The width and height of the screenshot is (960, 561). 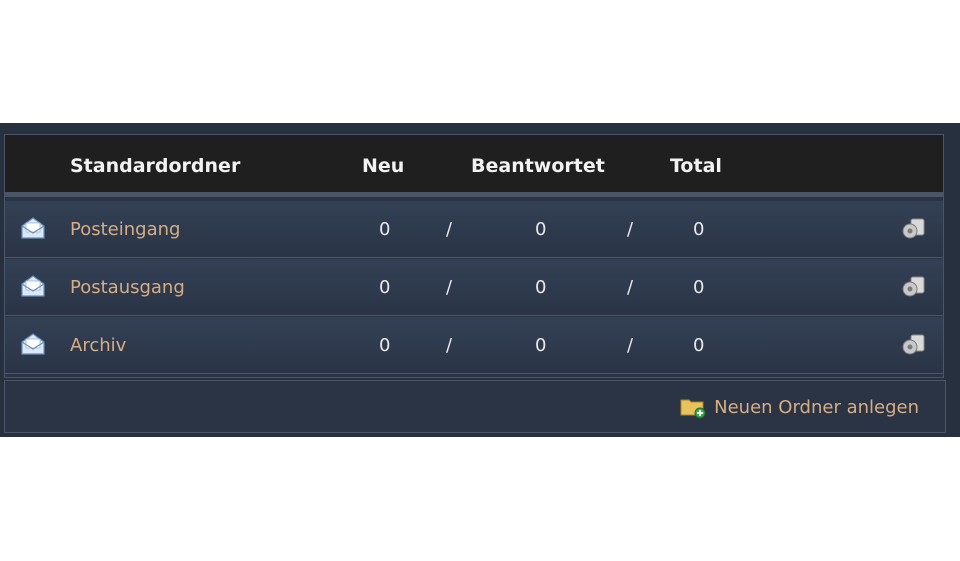 What do you see at coordinates (98, 345) in the screenshot?
I see `folder-link-archiv: Archiv` at bounding box center [98, 345].